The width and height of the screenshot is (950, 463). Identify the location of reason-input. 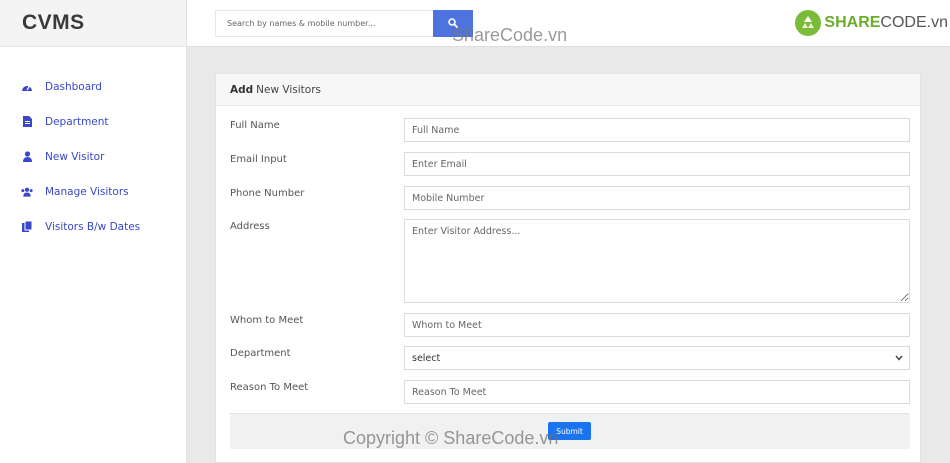
(657, 392).